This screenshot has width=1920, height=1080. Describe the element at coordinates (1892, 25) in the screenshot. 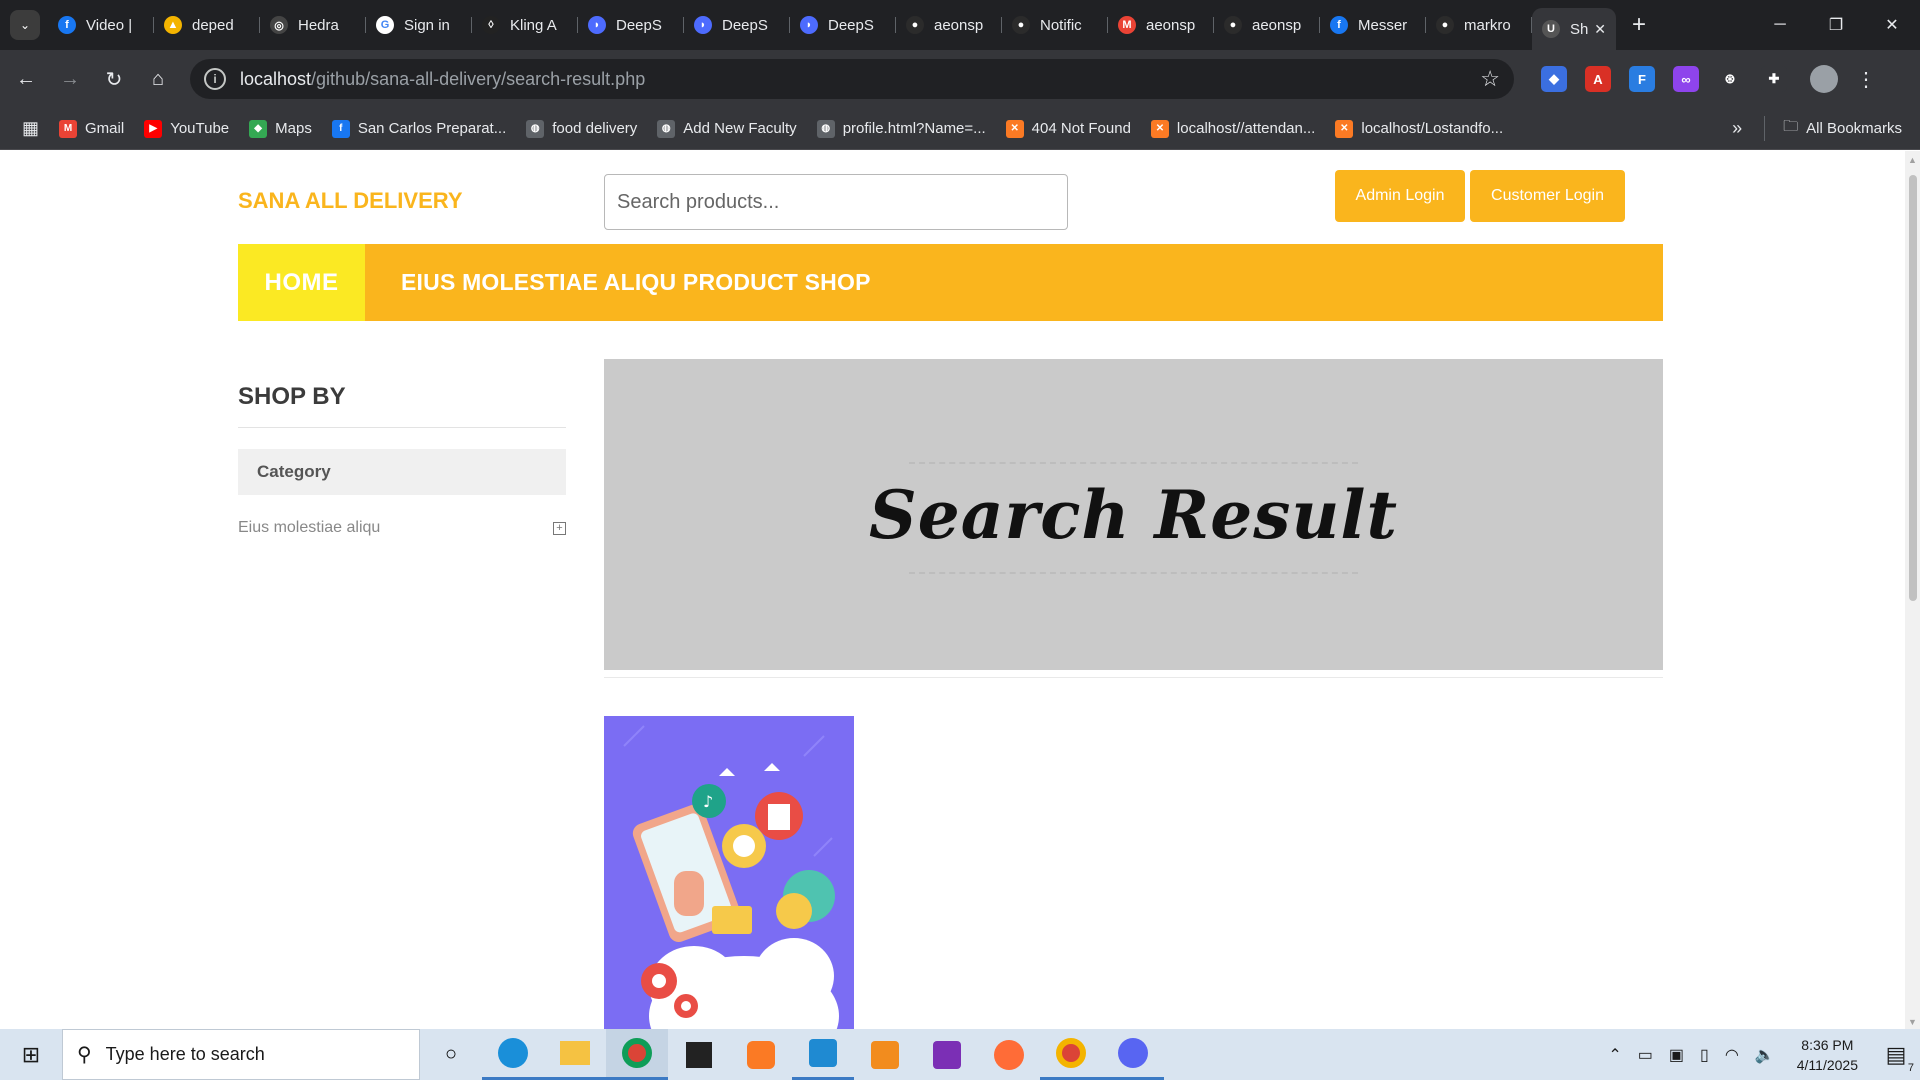

I see `close-window-icon: ✕` at that location.